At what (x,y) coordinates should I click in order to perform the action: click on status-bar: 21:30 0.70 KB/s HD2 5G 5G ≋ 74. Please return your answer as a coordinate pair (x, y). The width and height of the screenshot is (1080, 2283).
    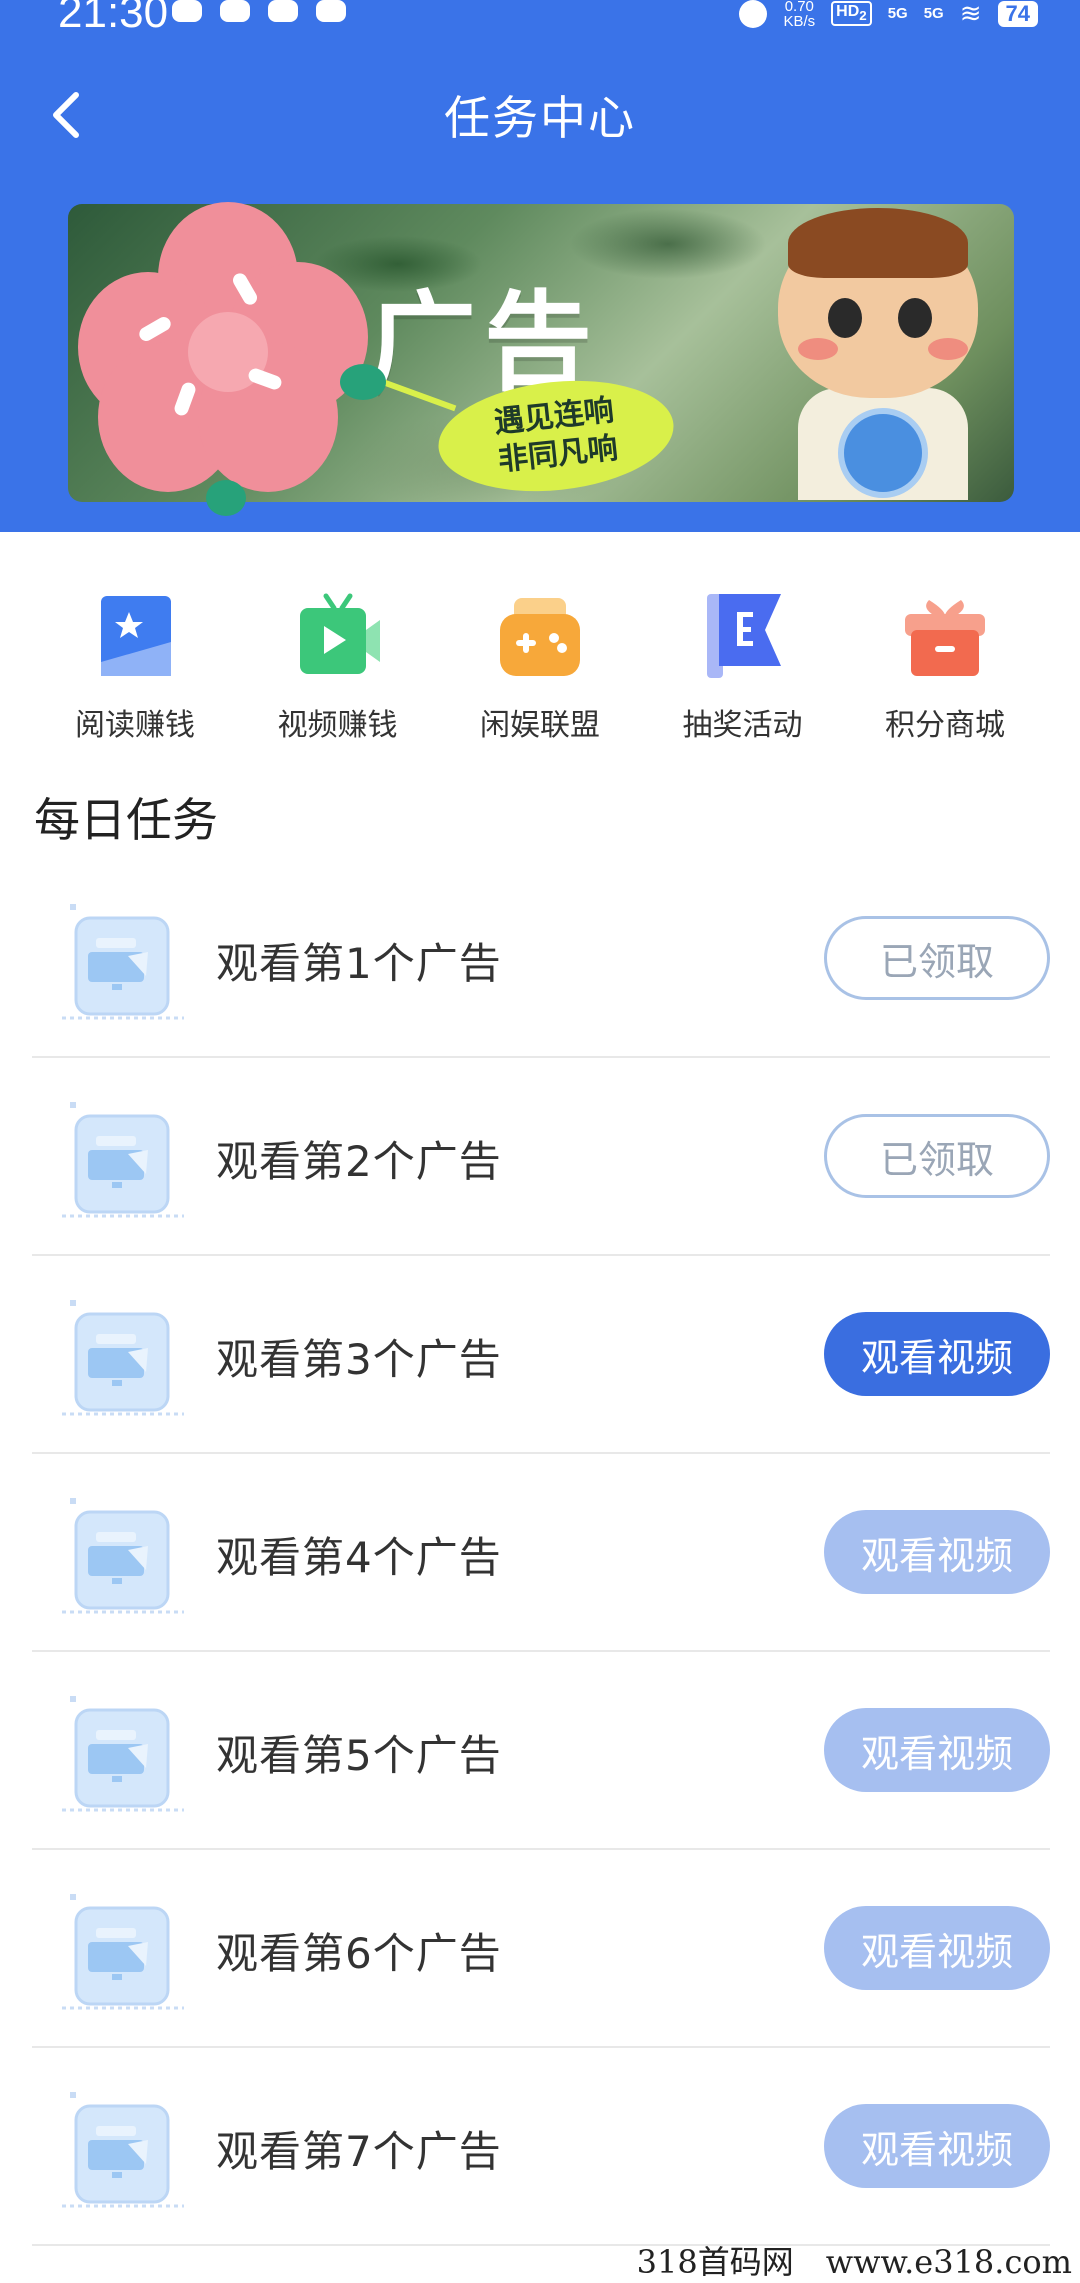
    Looking at the image, I should click on (540, 20).